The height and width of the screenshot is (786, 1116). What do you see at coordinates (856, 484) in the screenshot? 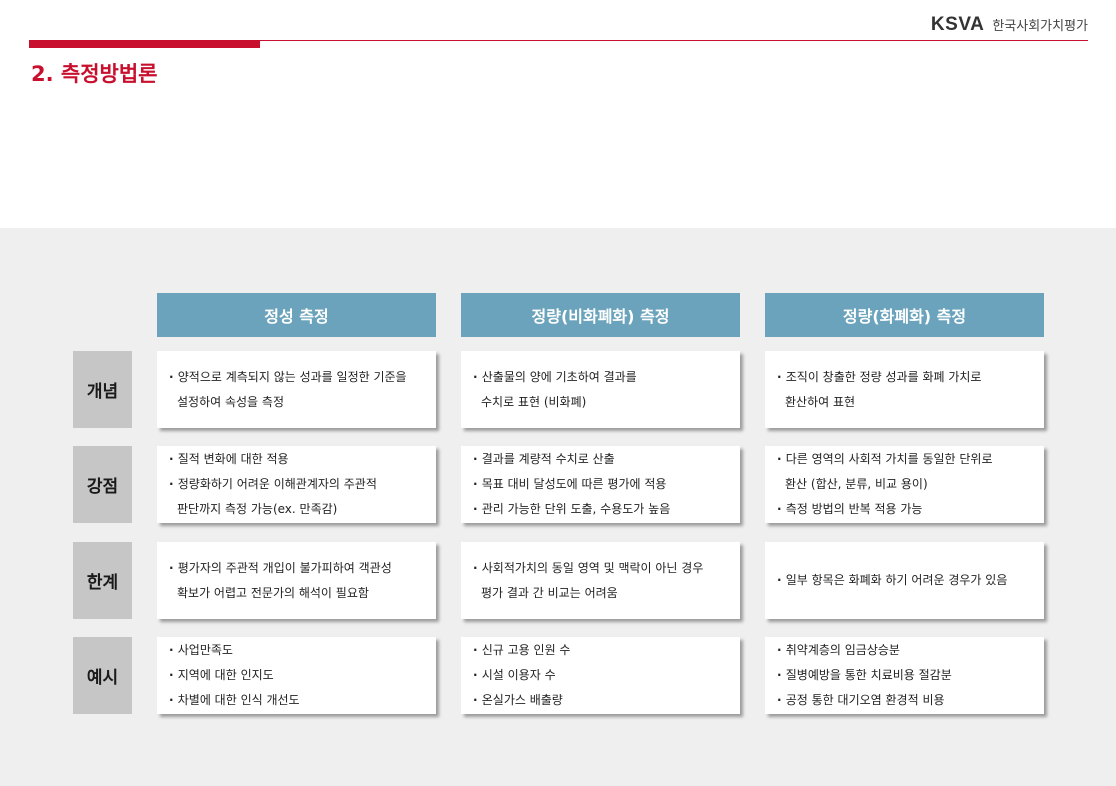
I see `cell-text-line: 환산 (합산, 분류, 비교 용이)` at bounding box center [856, 484].